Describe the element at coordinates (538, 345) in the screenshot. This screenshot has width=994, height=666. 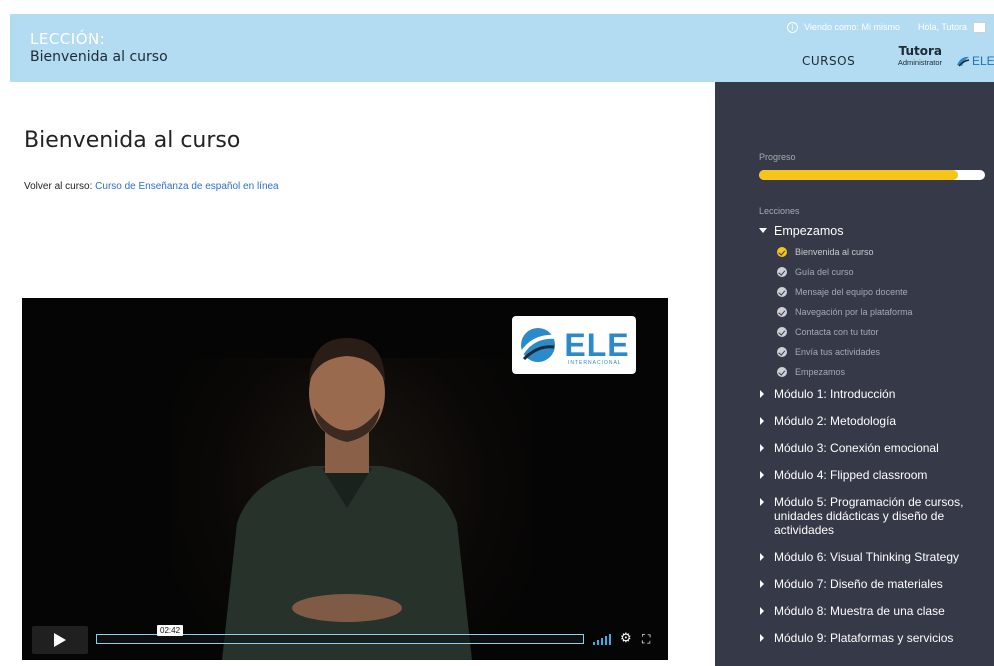
I see `ele-swirl-icon` at that location.